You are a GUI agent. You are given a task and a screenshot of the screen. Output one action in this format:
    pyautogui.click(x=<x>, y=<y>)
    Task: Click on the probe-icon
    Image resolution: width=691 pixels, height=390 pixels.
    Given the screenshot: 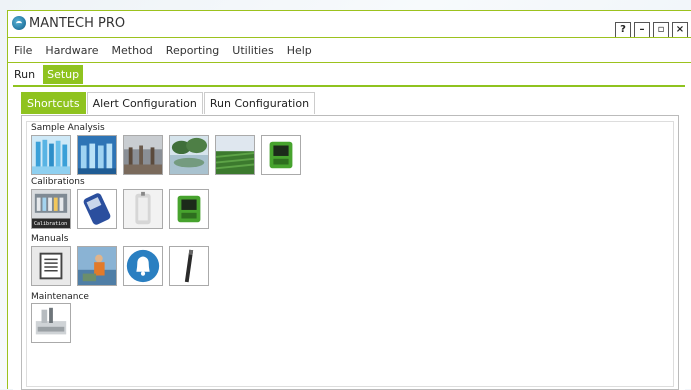 What is the action you would take?
    pyautogui.click(x=189, y=266)
    